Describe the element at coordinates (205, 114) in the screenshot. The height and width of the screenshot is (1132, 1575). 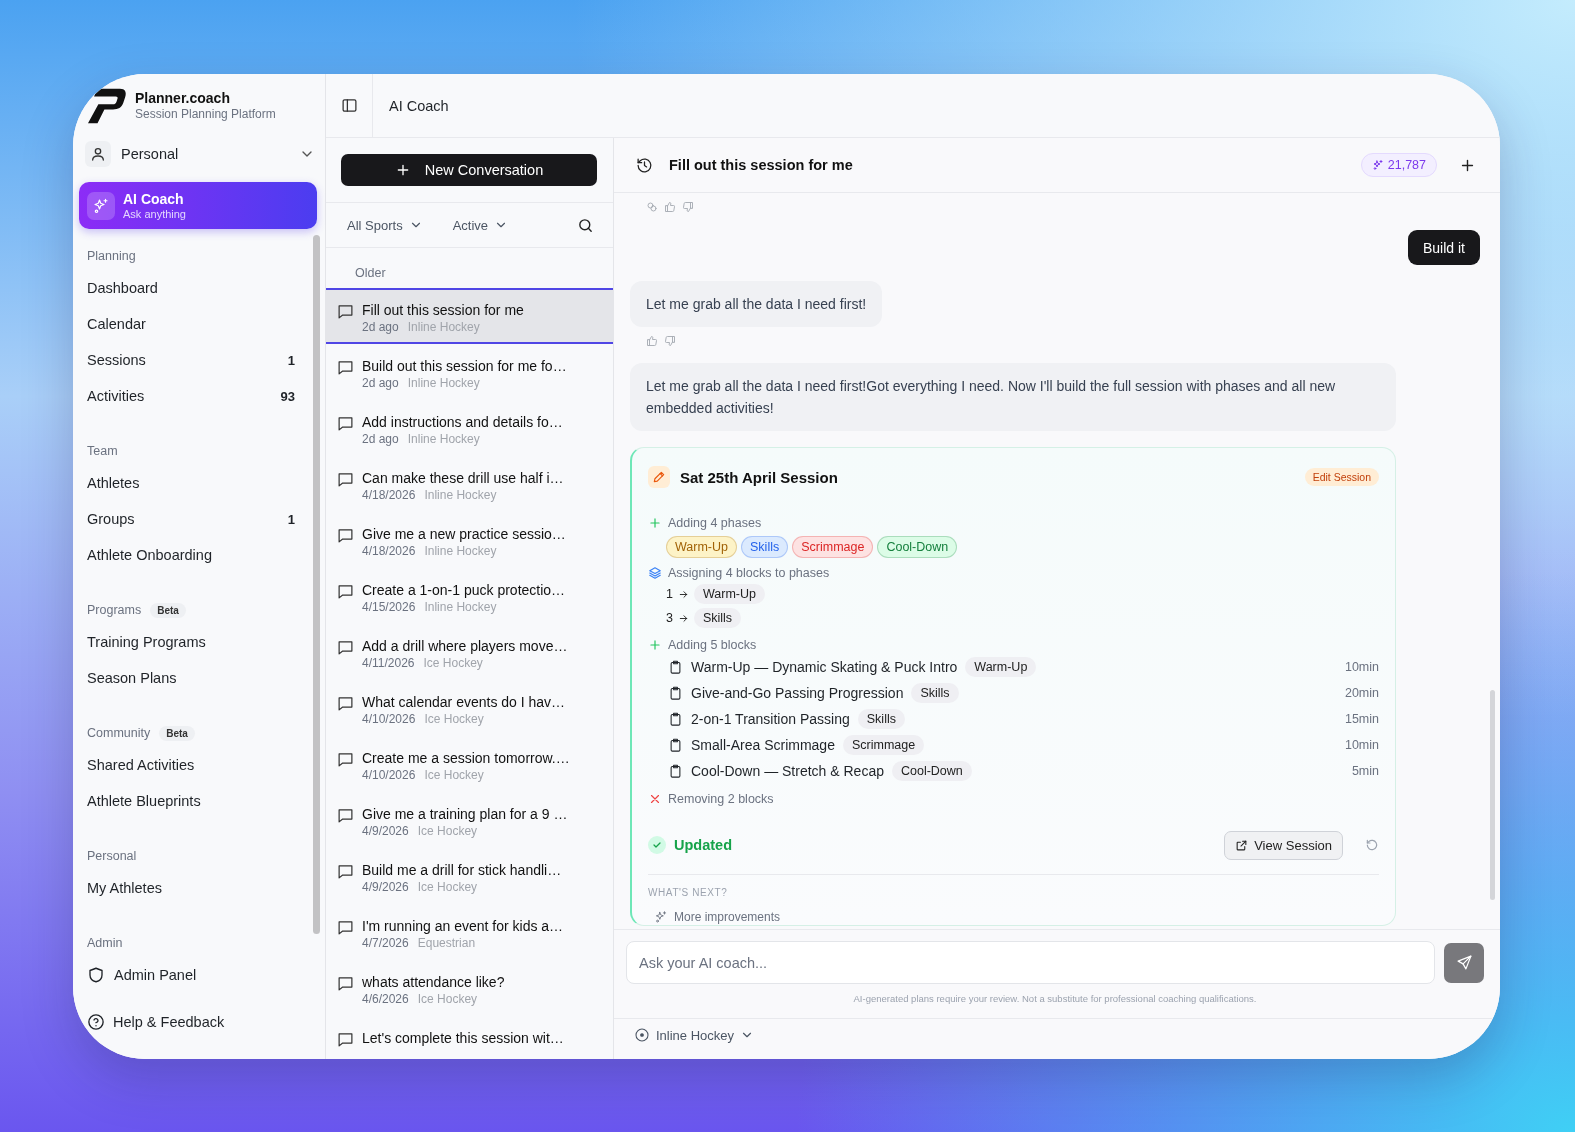
I see `app-tagline: Session Planning Platform` at that location.